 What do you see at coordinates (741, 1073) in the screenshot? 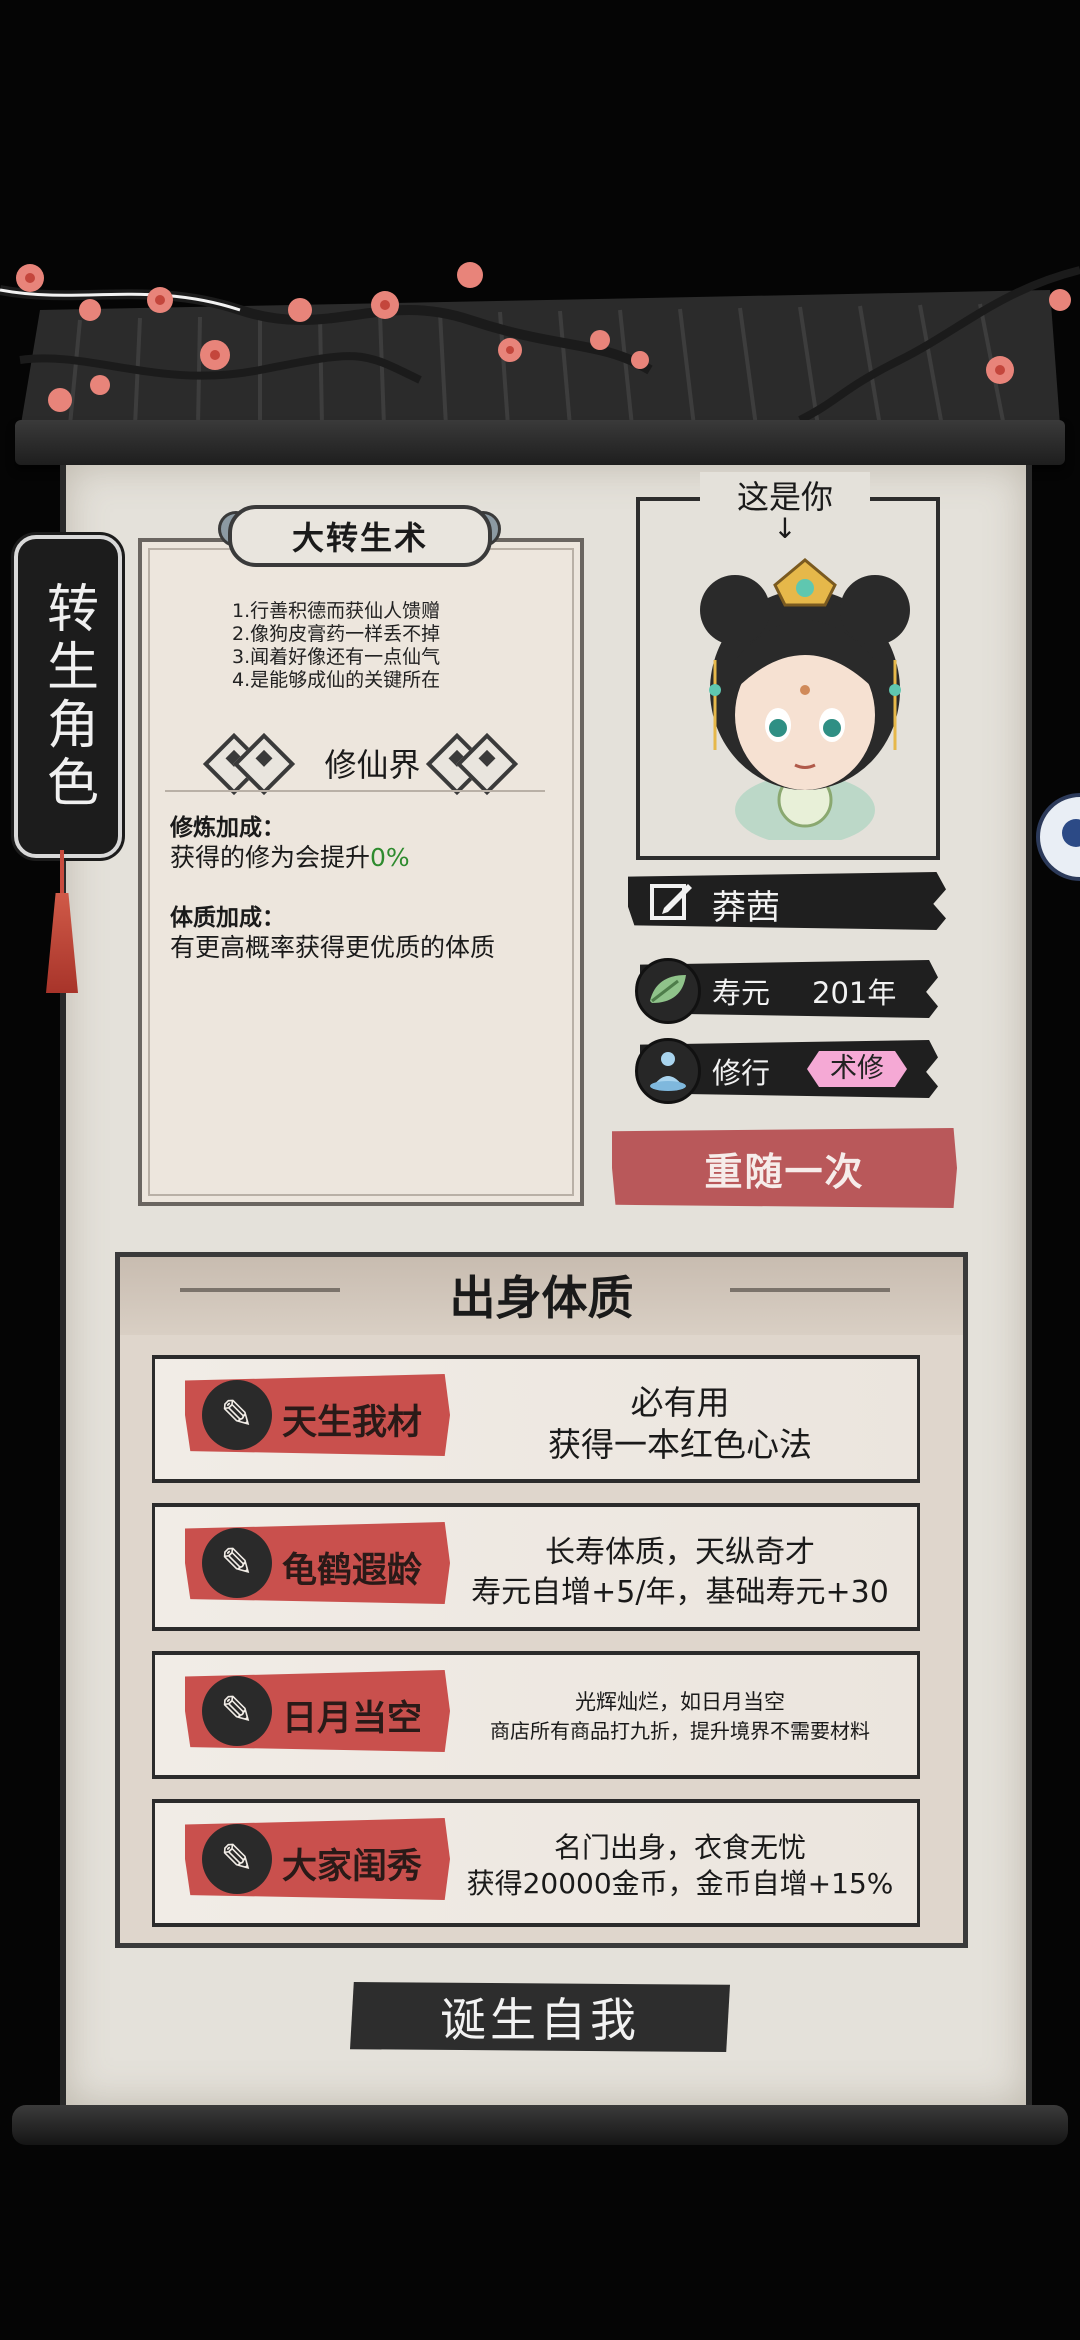
I see `cultivation-path-label: 修行` at bounding box center [741, 1073].